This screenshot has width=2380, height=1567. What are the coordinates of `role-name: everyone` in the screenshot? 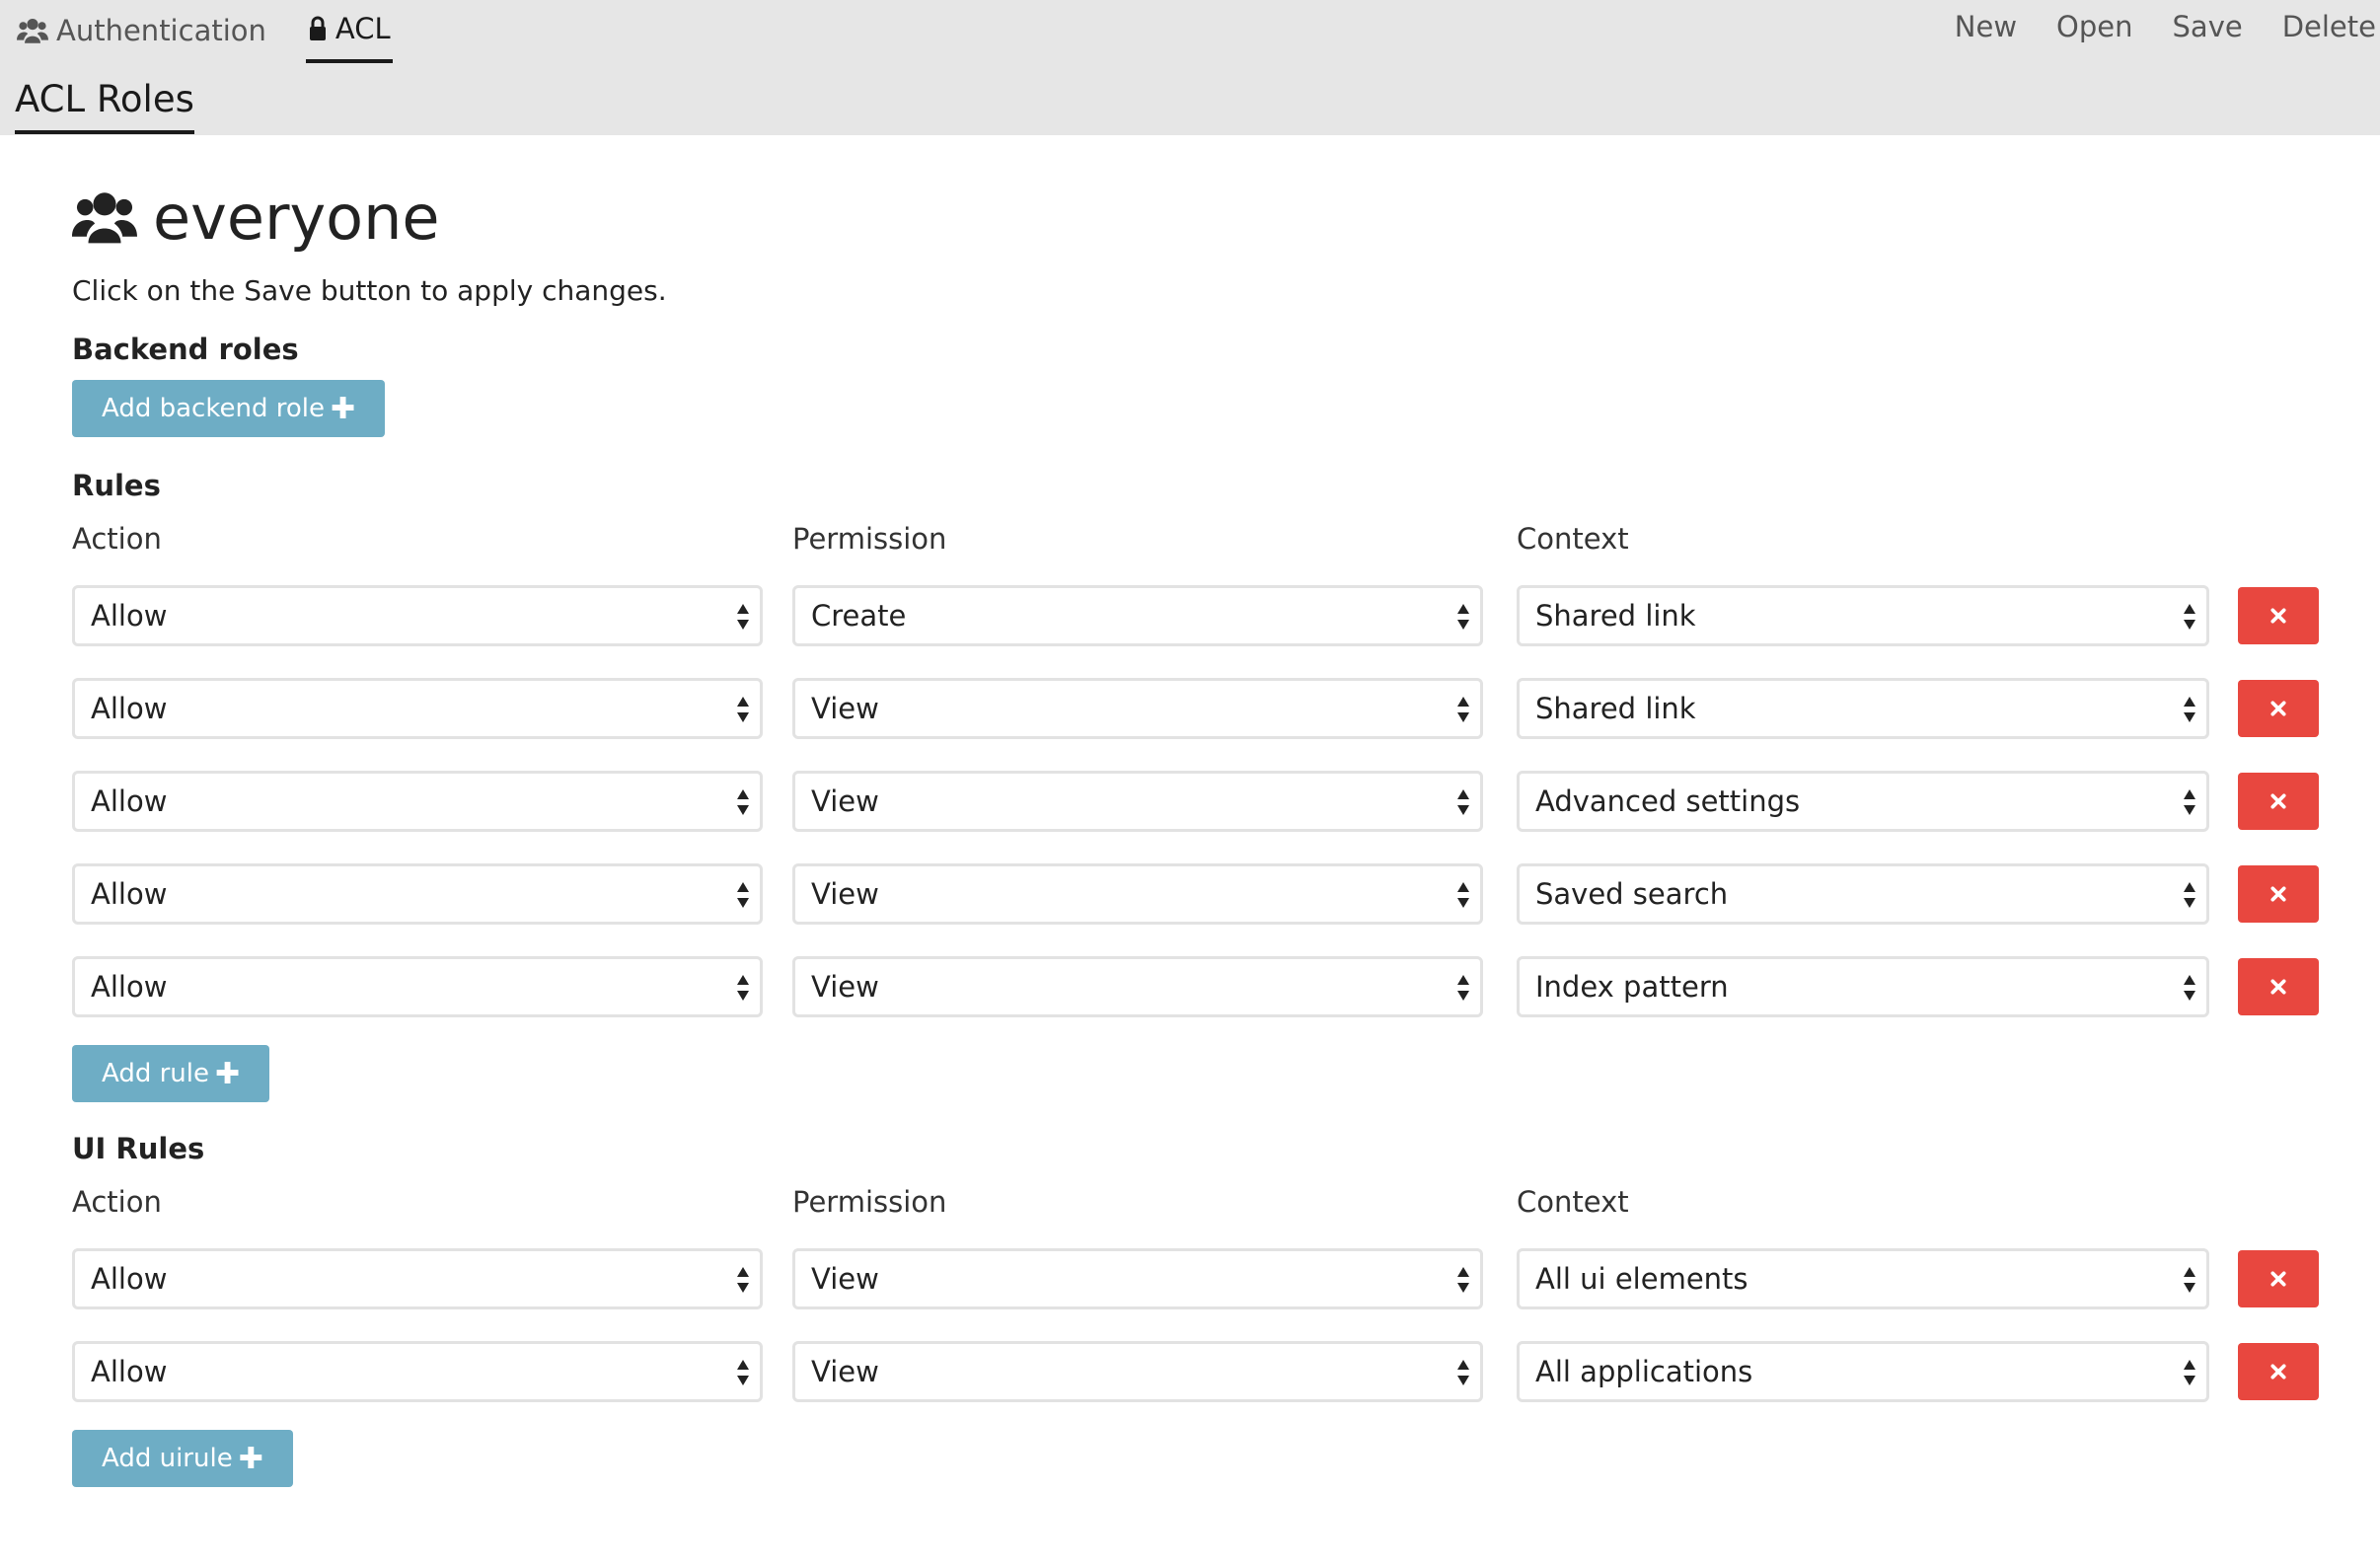 It's located at (296, 217).